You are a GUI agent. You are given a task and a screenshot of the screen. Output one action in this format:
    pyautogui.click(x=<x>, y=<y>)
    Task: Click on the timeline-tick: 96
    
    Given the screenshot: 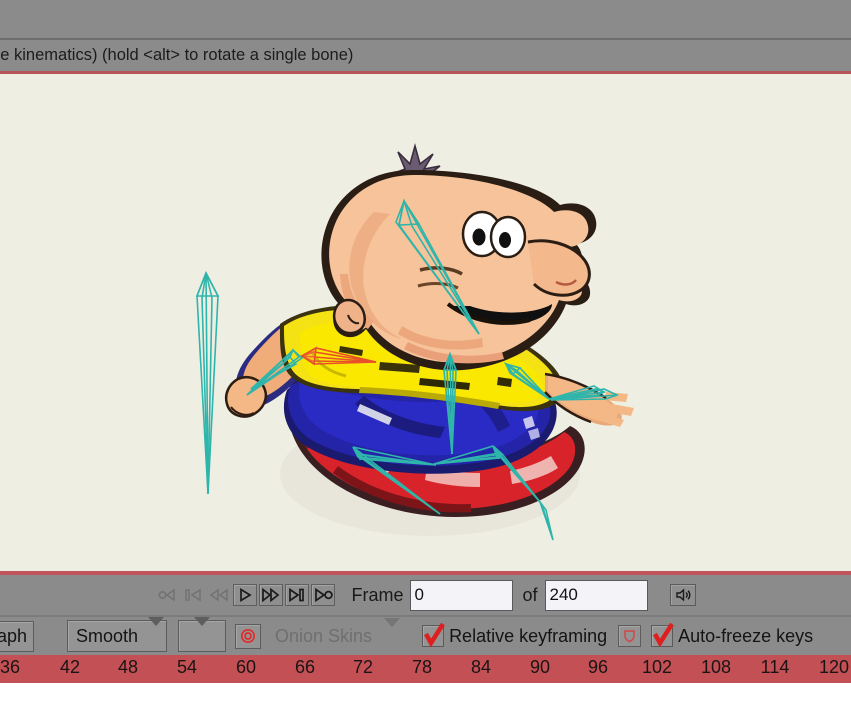 What is the action you would take?
    pyautogui.click(x=598, y=667)
    